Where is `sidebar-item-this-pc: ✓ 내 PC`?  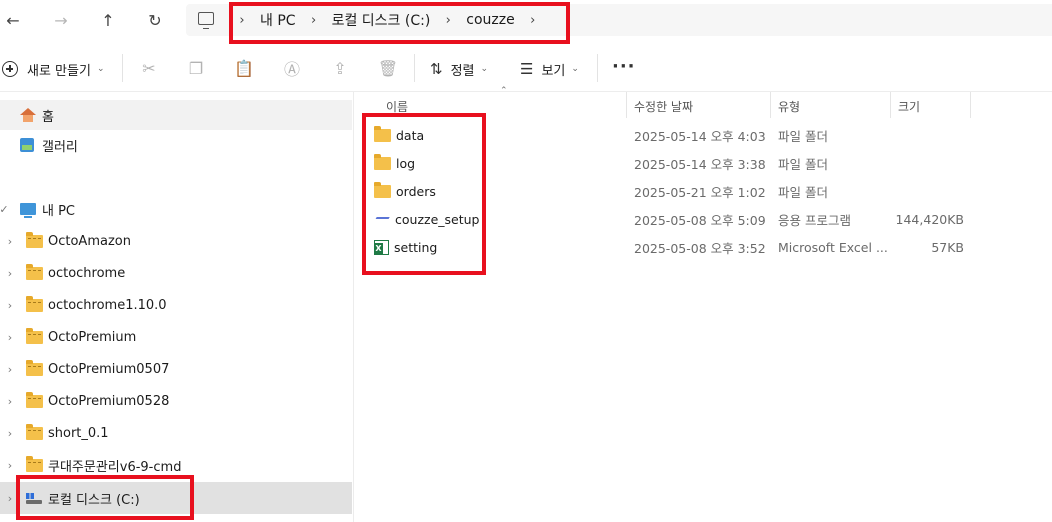 sidebar-item-this-pc: ✓ 내 PC is located at coordinates (176, 209).